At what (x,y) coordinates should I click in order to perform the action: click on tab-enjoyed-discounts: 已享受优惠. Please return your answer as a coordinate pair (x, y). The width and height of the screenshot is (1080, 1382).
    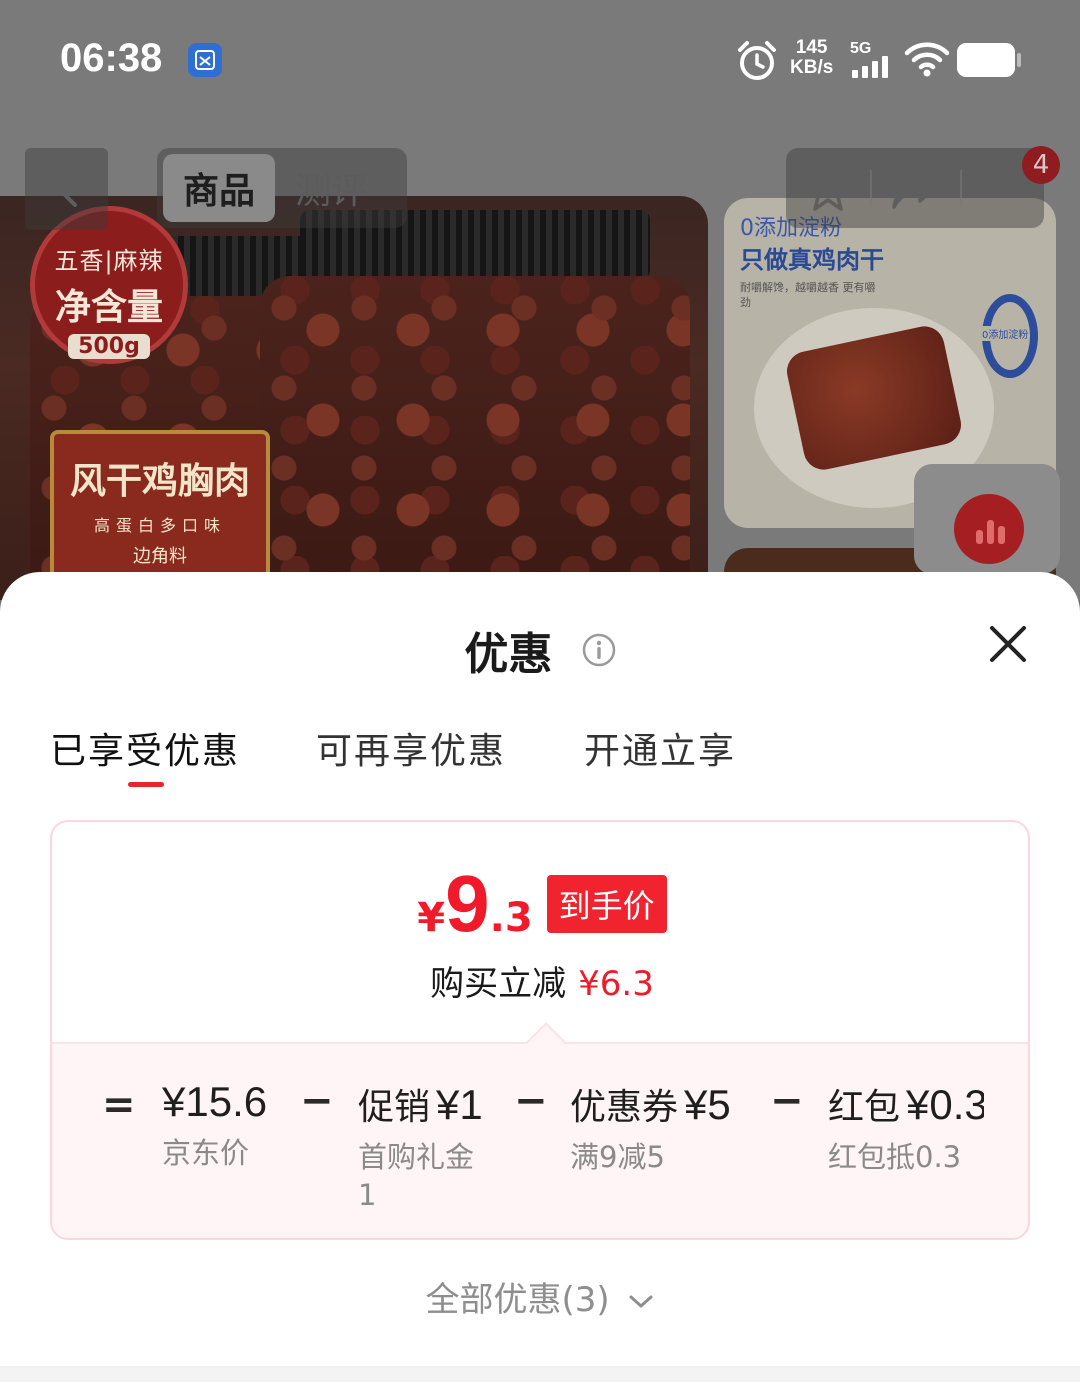
    Looking at the image, I should click on (145, 748).